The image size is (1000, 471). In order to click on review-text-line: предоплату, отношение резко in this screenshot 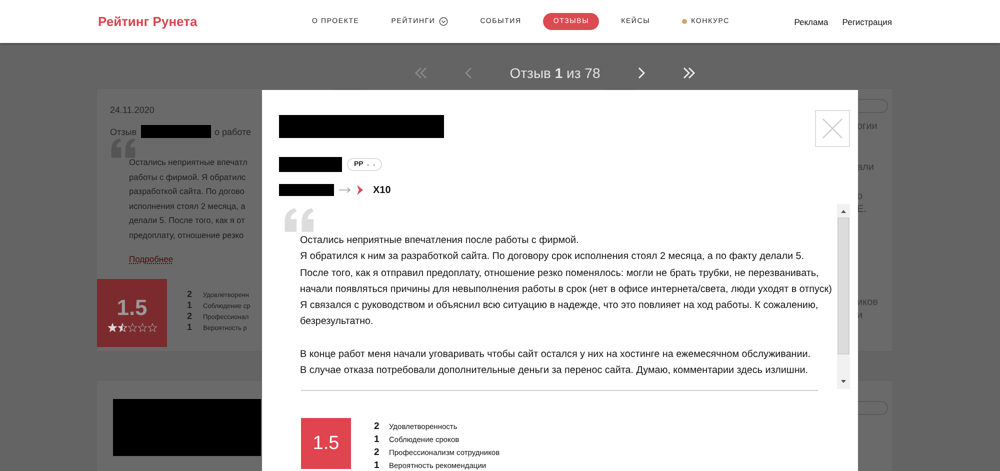, I will do `click(186, 235)`.